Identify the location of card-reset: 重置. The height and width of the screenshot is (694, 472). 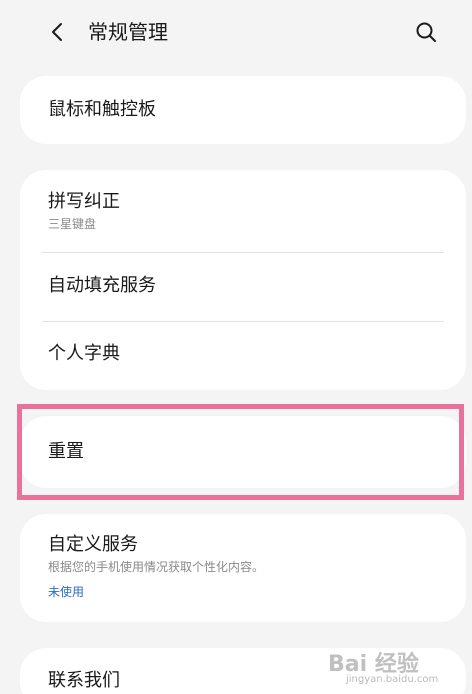
(243, 452).